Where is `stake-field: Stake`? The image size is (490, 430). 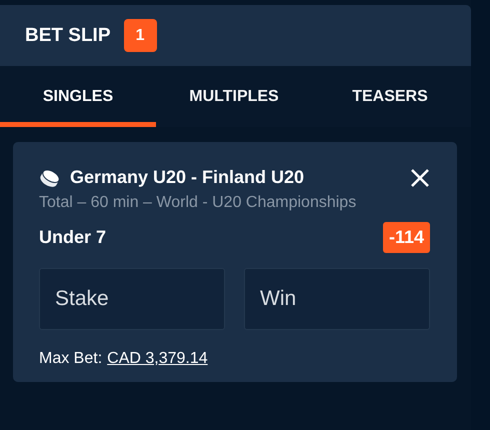 stake-field: Stake is located at coordinates (132, 299).